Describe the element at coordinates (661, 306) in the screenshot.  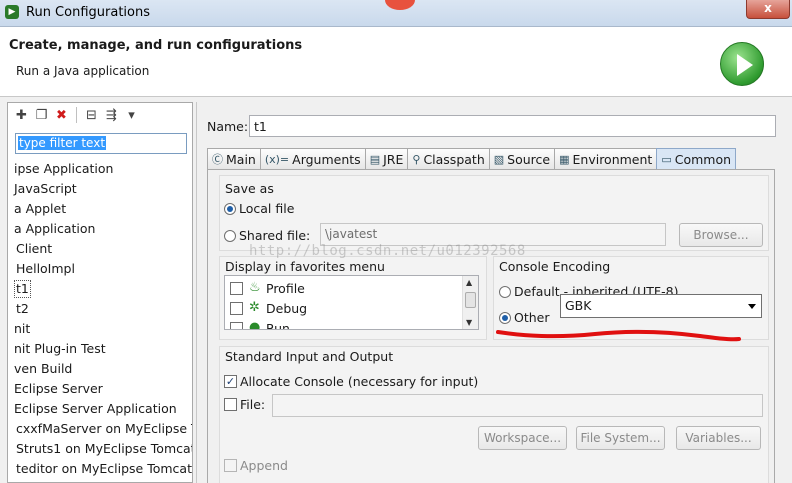
I see `encoding-select: GBK` at that location.